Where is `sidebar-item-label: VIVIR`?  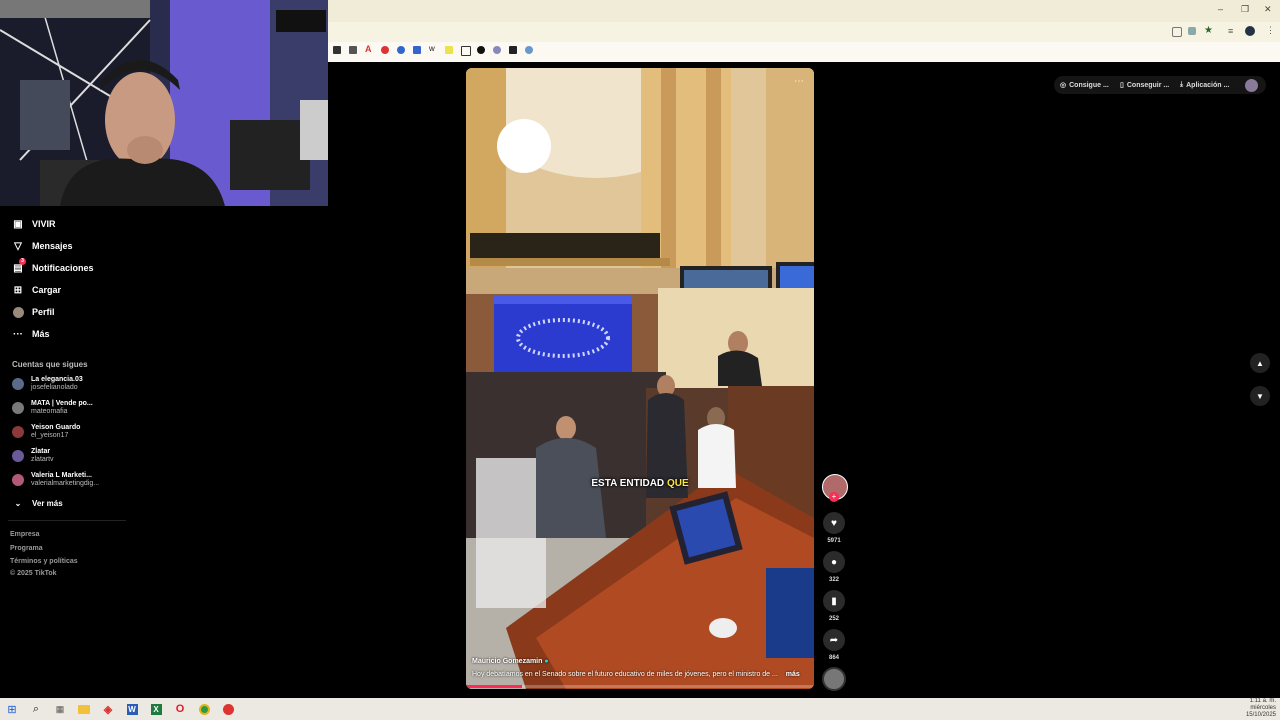
sidebar-item-label: VIVIR is located at coordinates (44, 224).